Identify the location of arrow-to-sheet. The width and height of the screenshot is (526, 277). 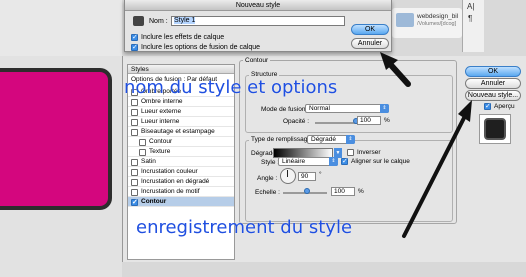
(399, 74).